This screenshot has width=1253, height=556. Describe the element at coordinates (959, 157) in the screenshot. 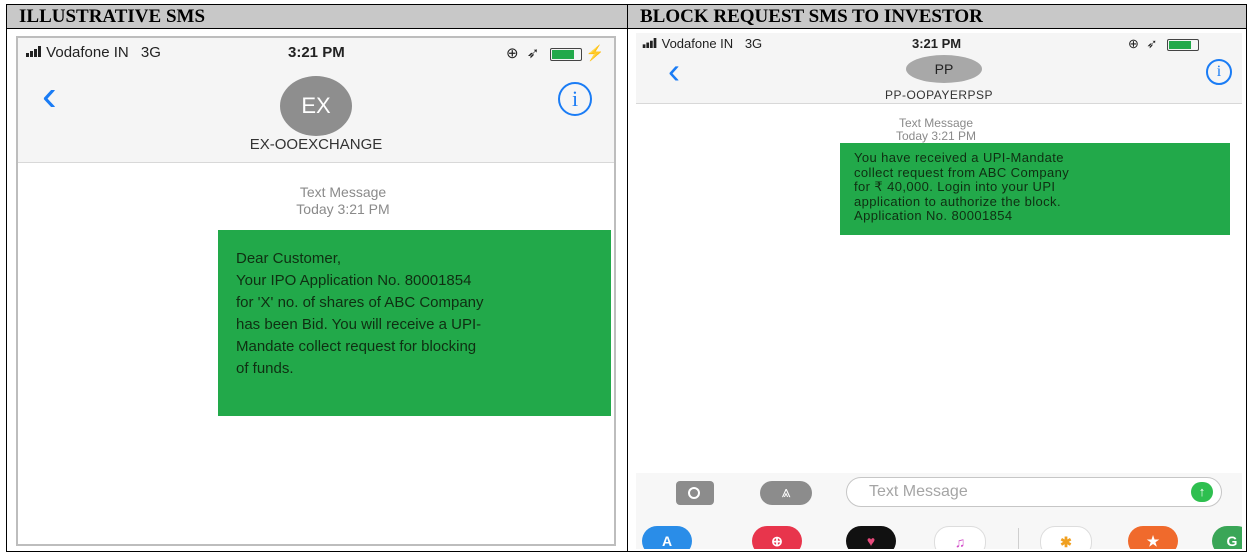

I see `message-line: You have received a UPI-Mandate` at that location.